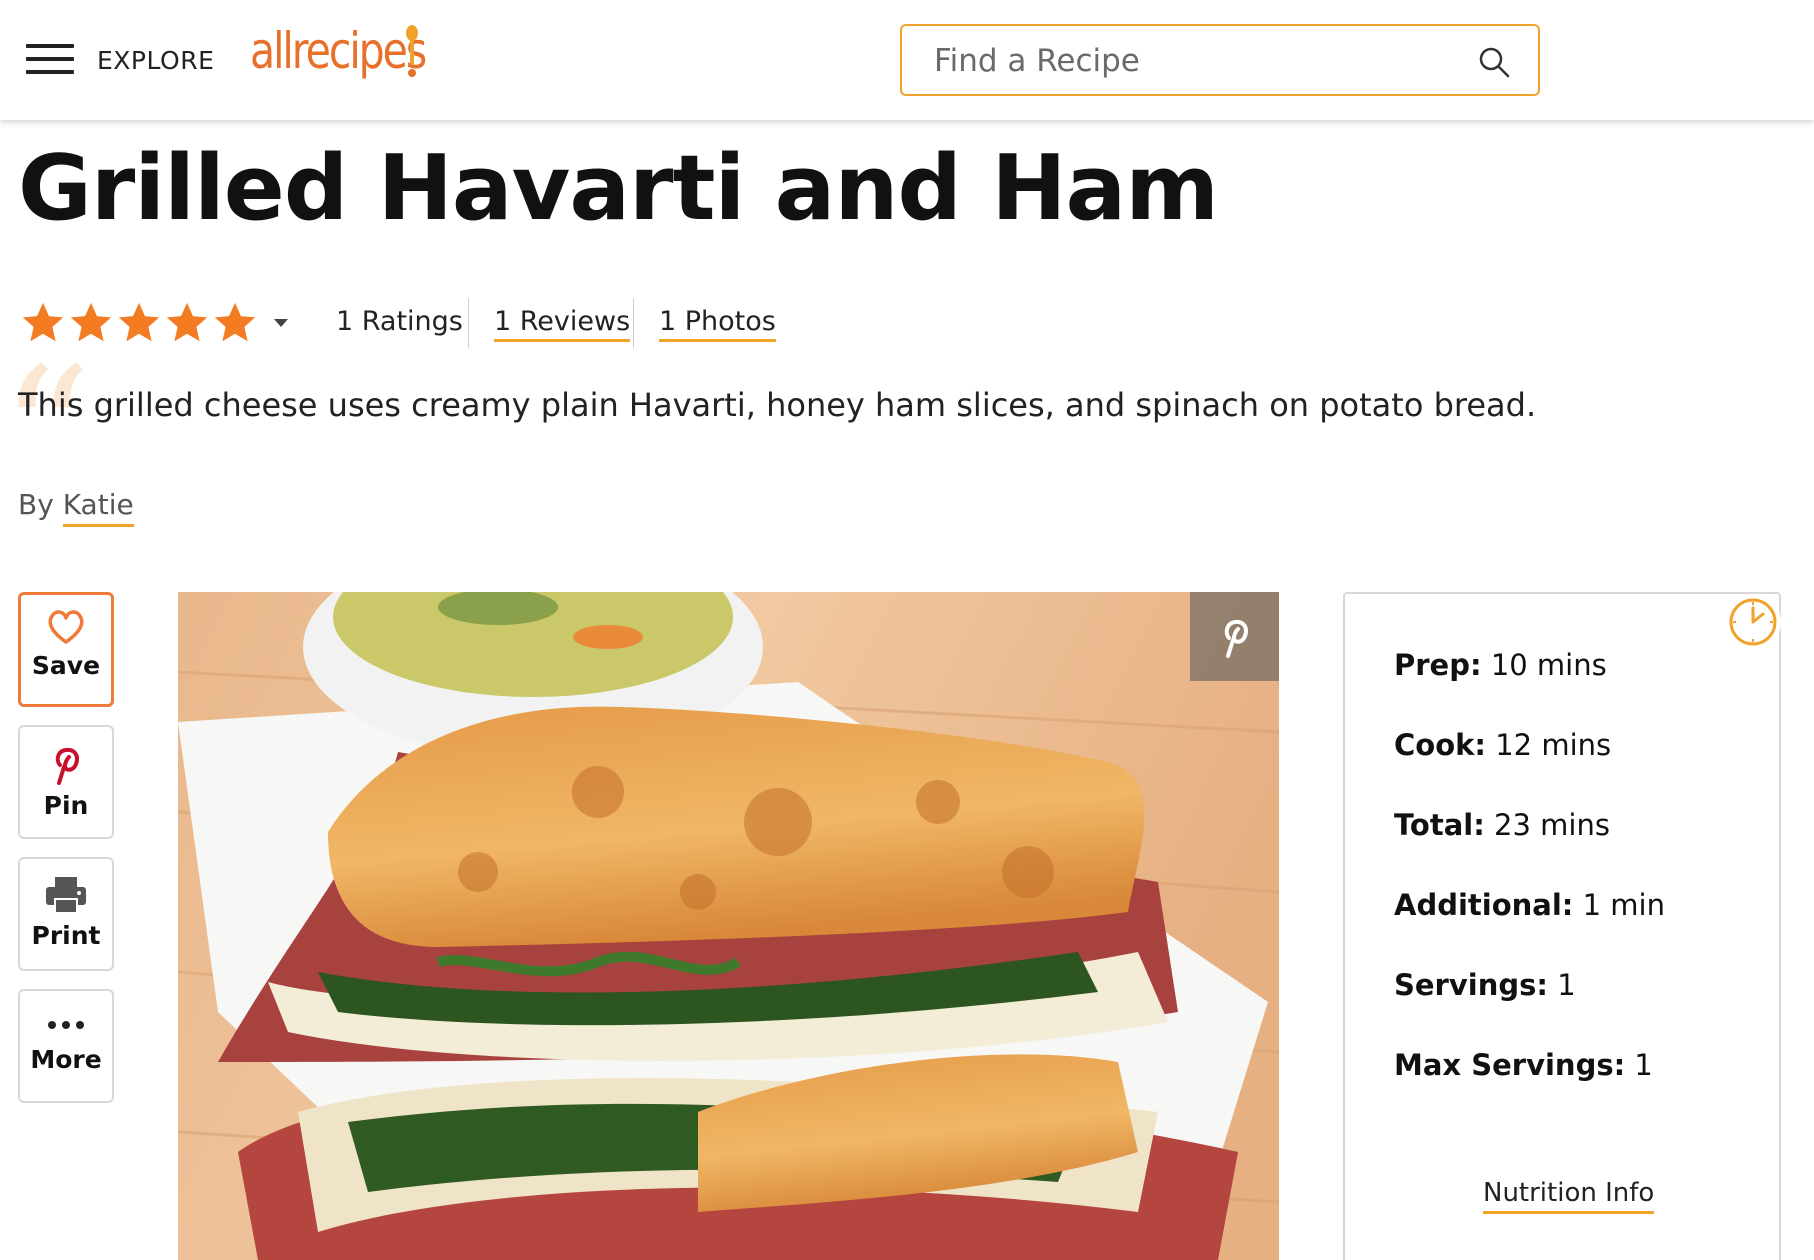 This screenshot has height=1260, width=1814. Describe the element at coordinates (1439, 825) in the screenshot. I see `info-key: Total:` at that location.